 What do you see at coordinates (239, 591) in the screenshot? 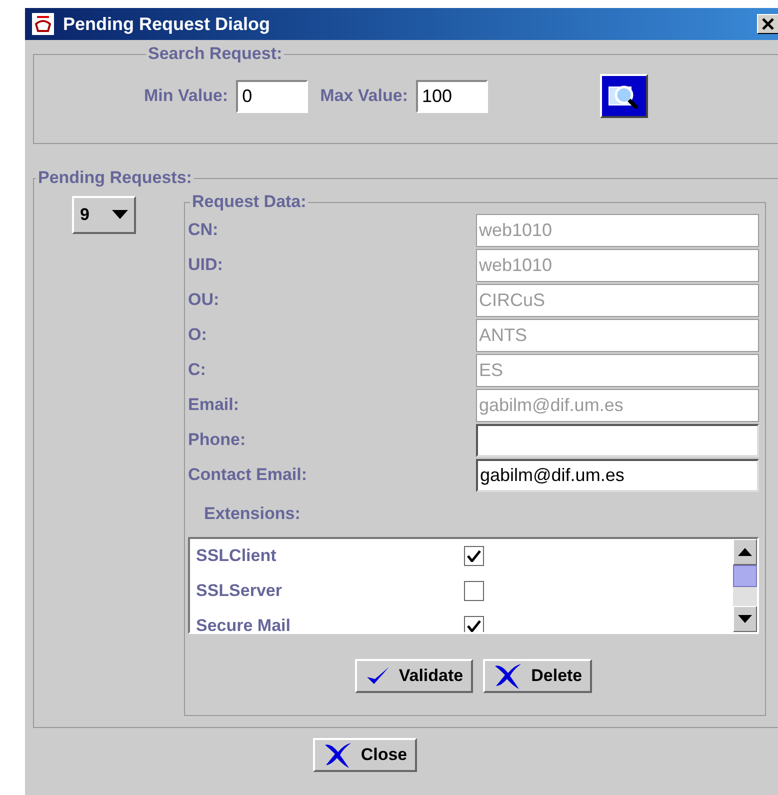
I see `extension-name: SSLServer` at bounding box center [239, 591].